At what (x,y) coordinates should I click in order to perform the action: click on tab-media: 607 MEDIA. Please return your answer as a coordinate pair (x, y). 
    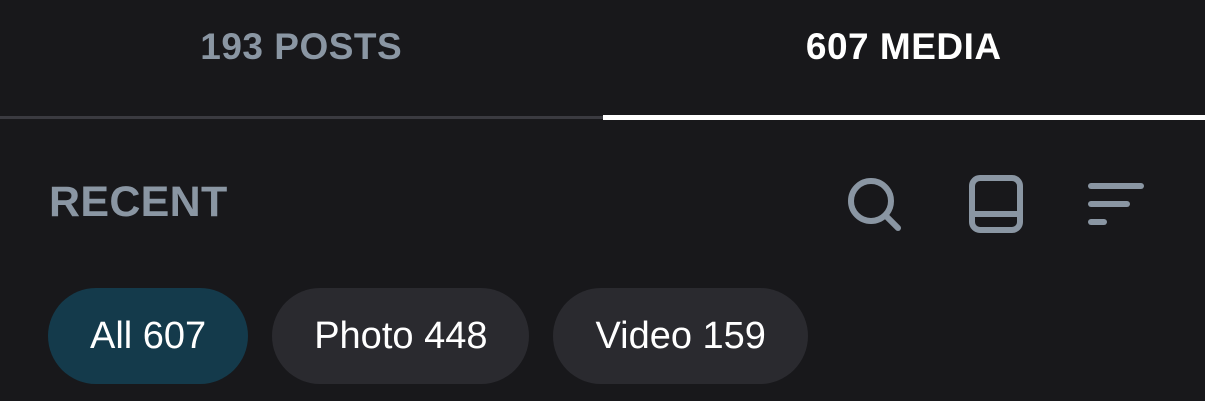
    Looking at the image, I should click on (904, 47).